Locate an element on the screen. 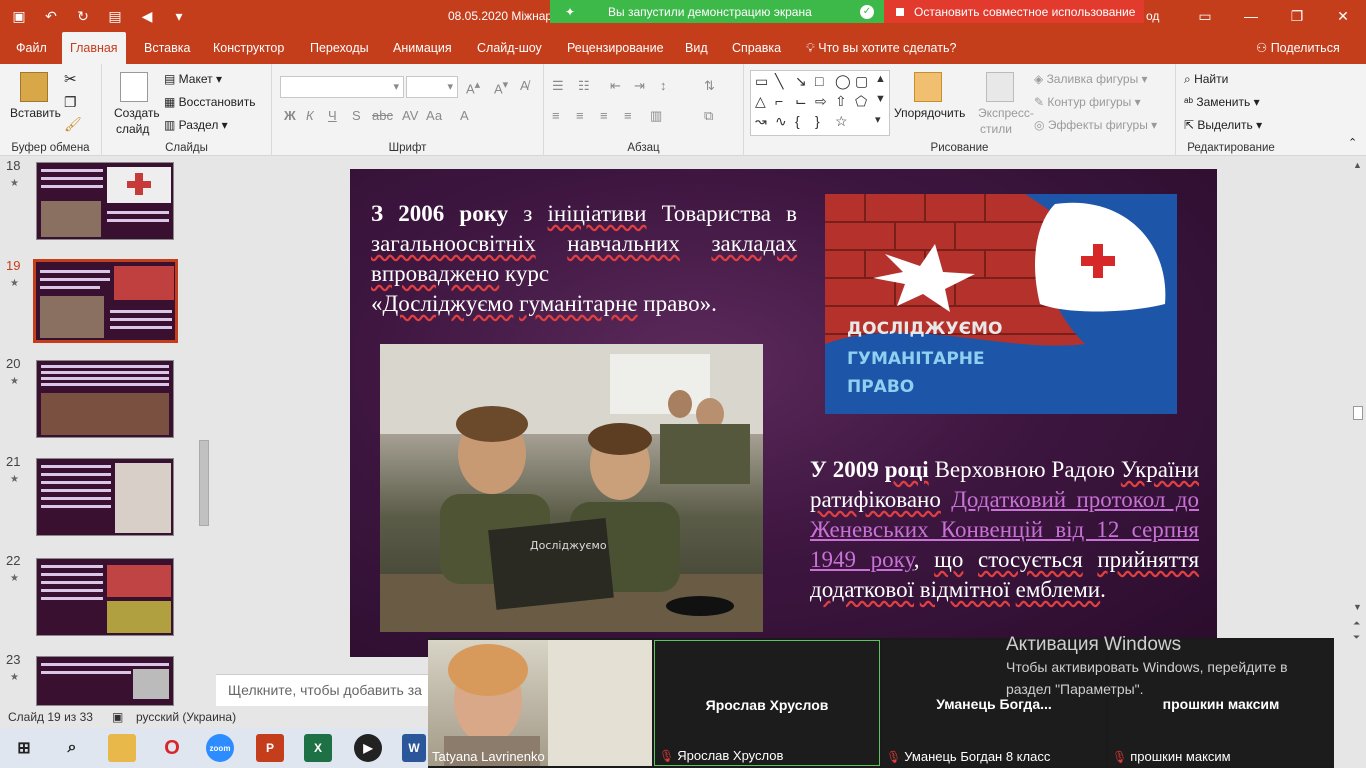 This screenshot has height=768, width=1366. close-icon: ✕ is located at coordinates (1343, 16).